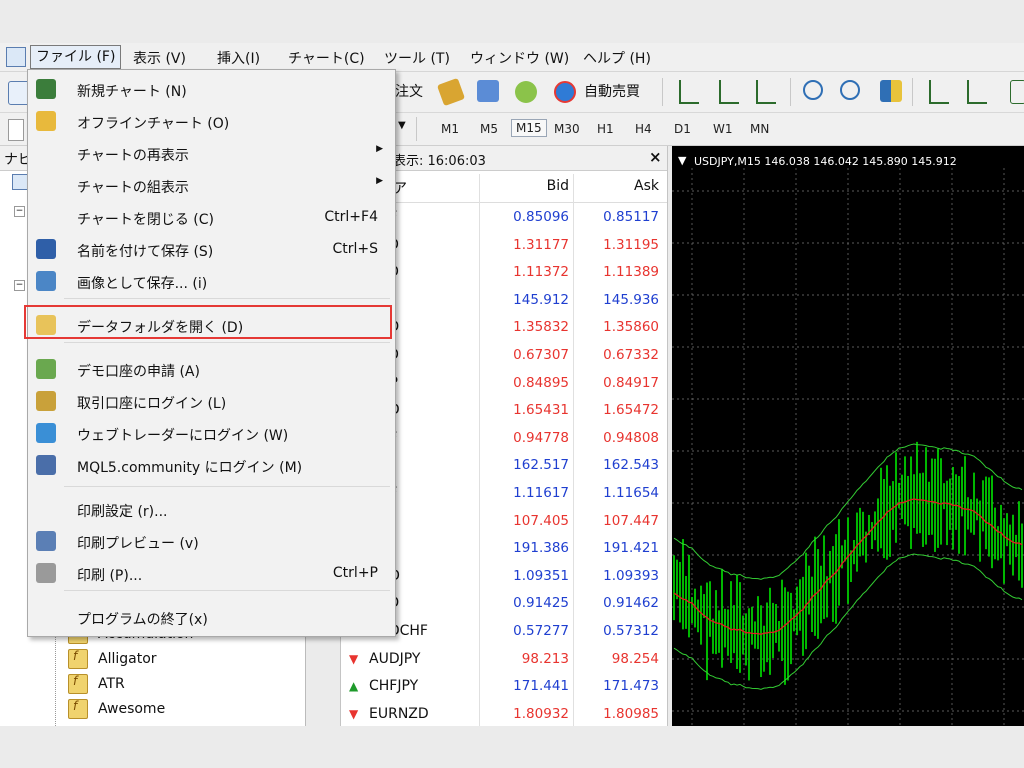 The width and height of the screenshot is (1024, 768). I want to click on bid-cell: 1.31177, so click(541, 244).